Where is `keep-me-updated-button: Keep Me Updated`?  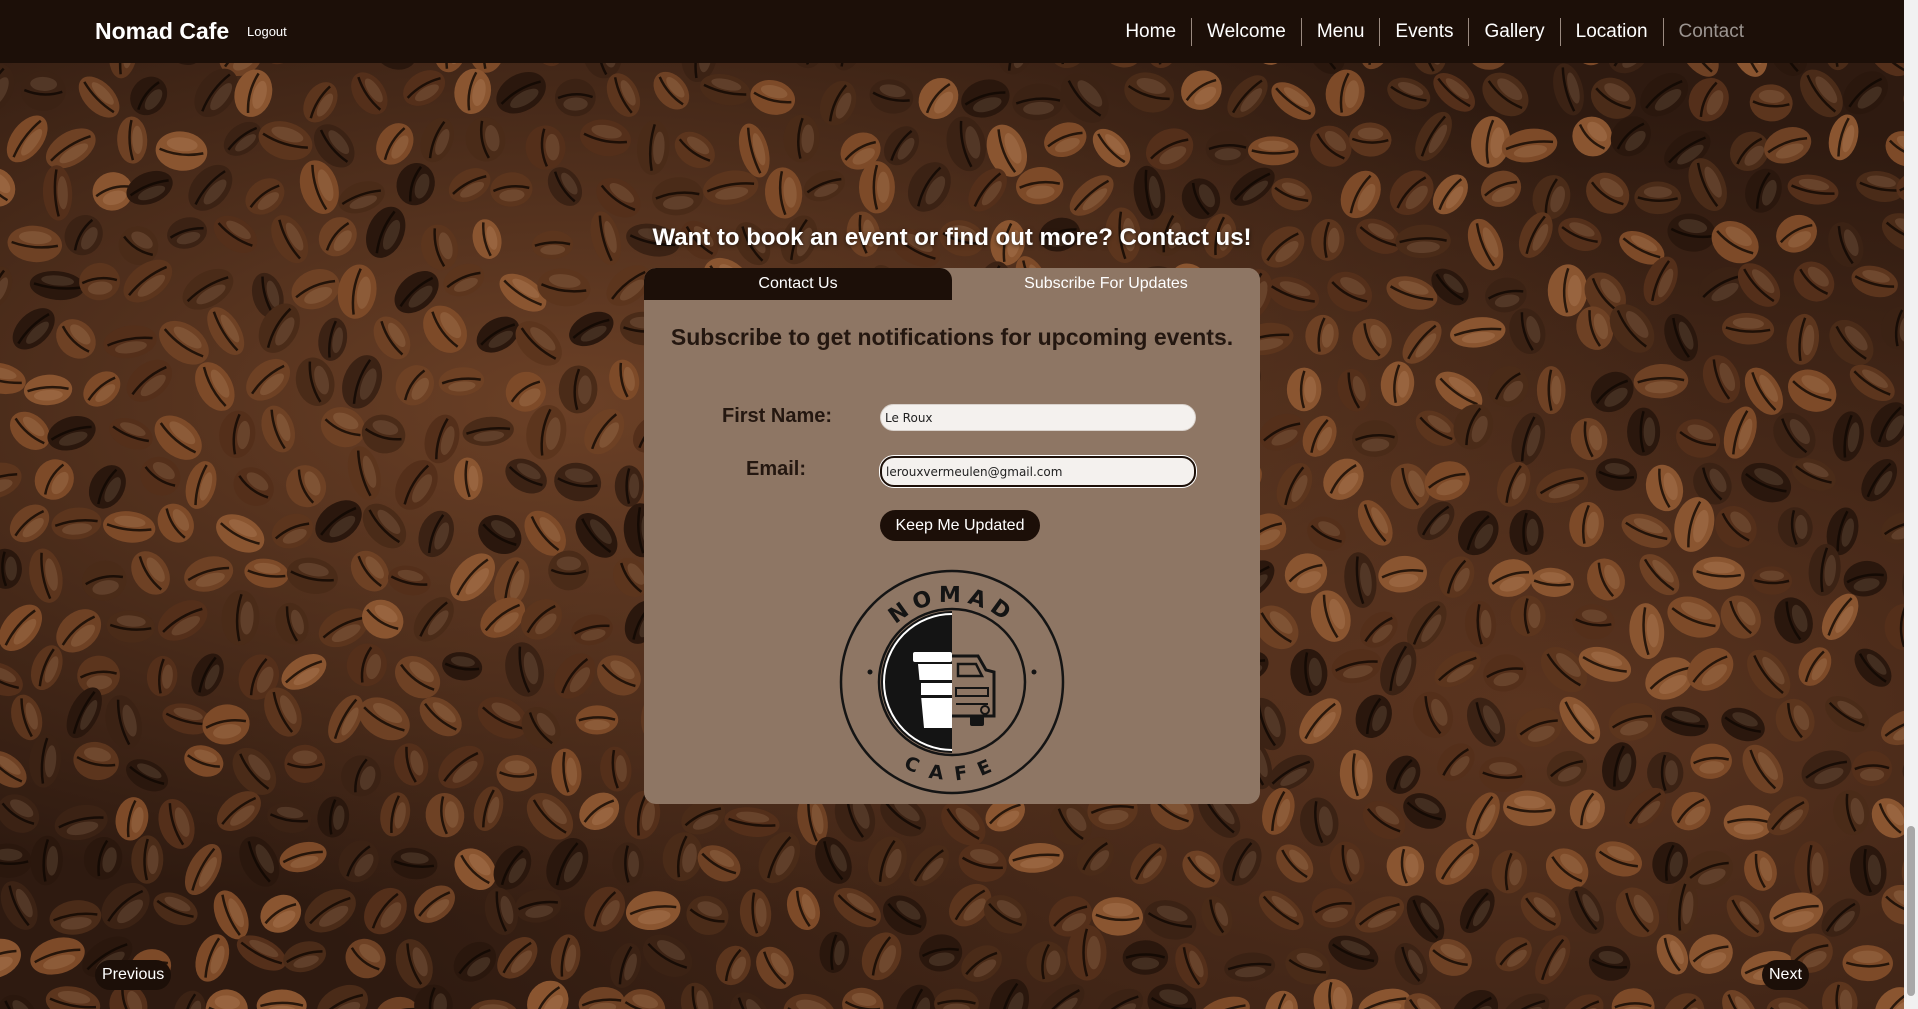
keep-me-updated-button: Keep Me Updated is located at coordinates (960, 525).